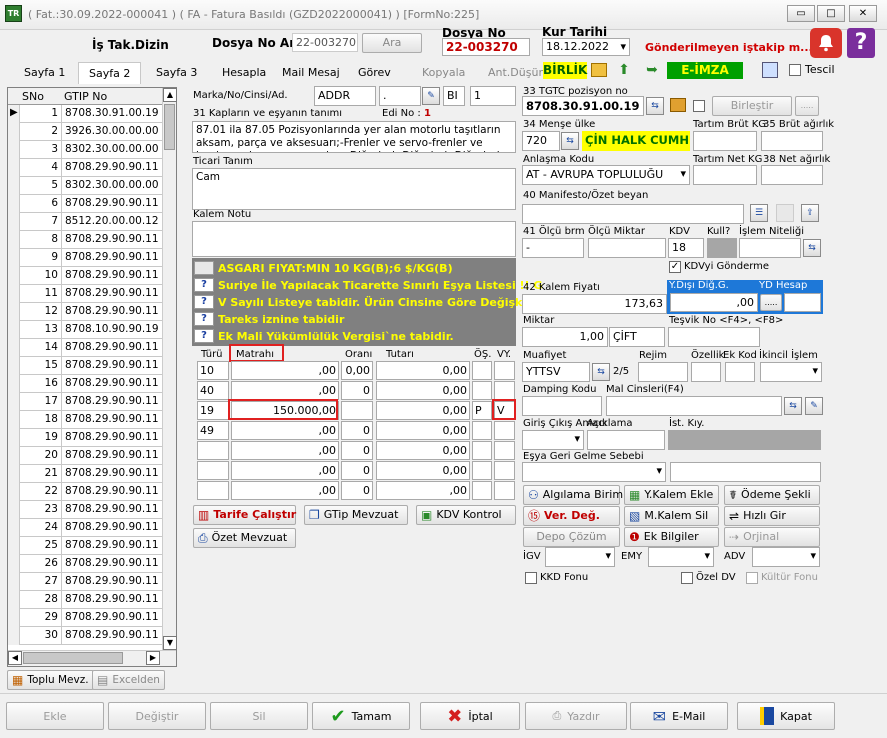 Image resolution: width=887 pixels, height=738 pixels. What do you see at coordinates (169, 369) in the screenshot?
I see `grid-vertical-scrollbar: ▲ ▼` at bounding box center [169, 369].